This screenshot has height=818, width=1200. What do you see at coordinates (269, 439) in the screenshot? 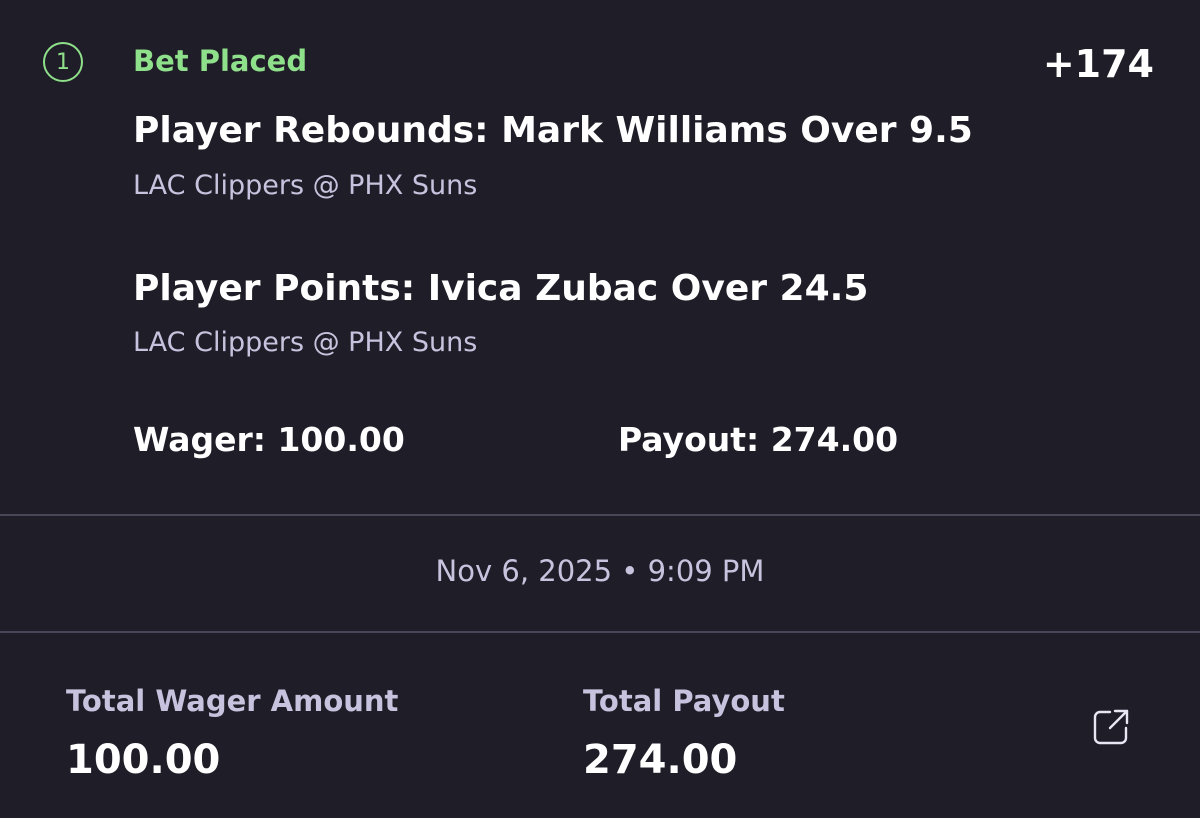
I see `wager-amount: Wager: 100.00` at bounding box center [269, 439].